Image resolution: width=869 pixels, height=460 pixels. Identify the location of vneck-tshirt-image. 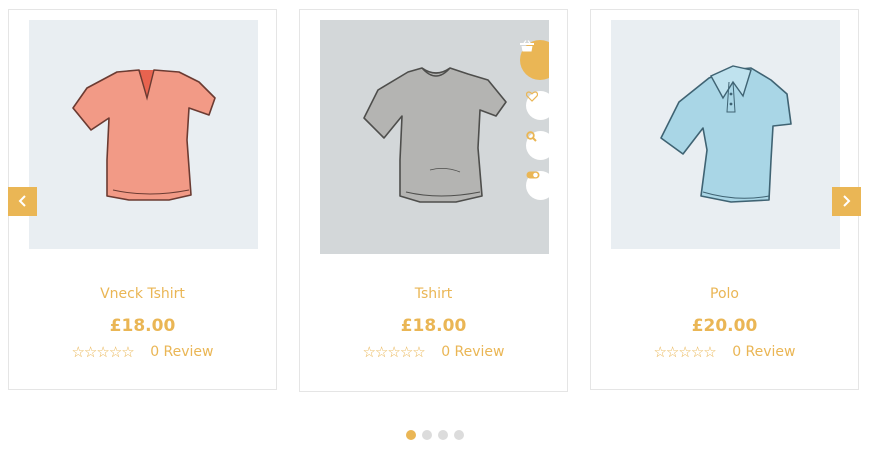
(144, 135).